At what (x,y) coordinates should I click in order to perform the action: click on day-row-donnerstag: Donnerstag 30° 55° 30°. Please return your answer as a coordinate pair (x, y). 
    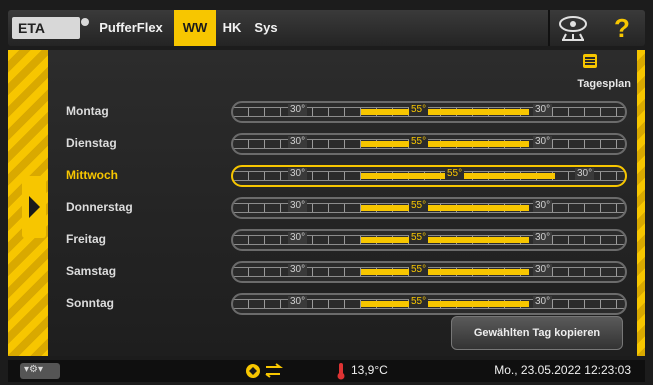
    Looking at the image, I should click on (342, 207).